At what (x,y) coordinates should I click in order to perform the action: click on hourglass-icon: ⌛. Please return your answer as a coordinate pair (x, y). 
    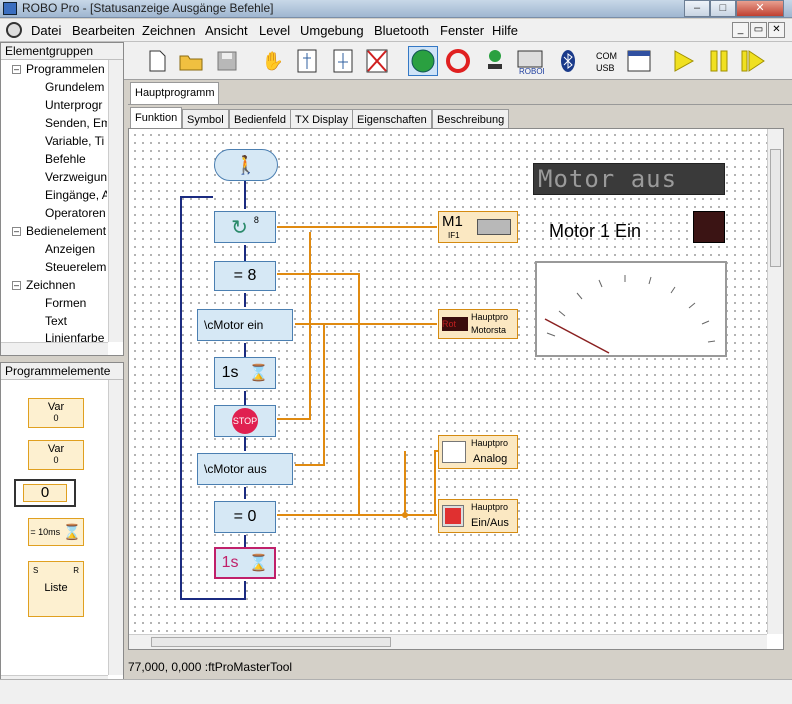
    Looking at the image, I should click on (258, 563).